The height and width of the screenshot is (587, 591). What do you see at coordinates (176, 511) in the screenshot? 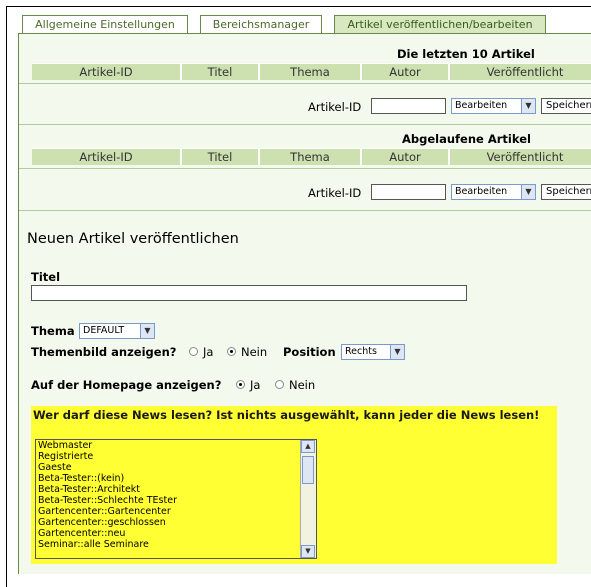
I see `list-item: Gartencenter::Gartencenter` at bounding box center [176, 511].